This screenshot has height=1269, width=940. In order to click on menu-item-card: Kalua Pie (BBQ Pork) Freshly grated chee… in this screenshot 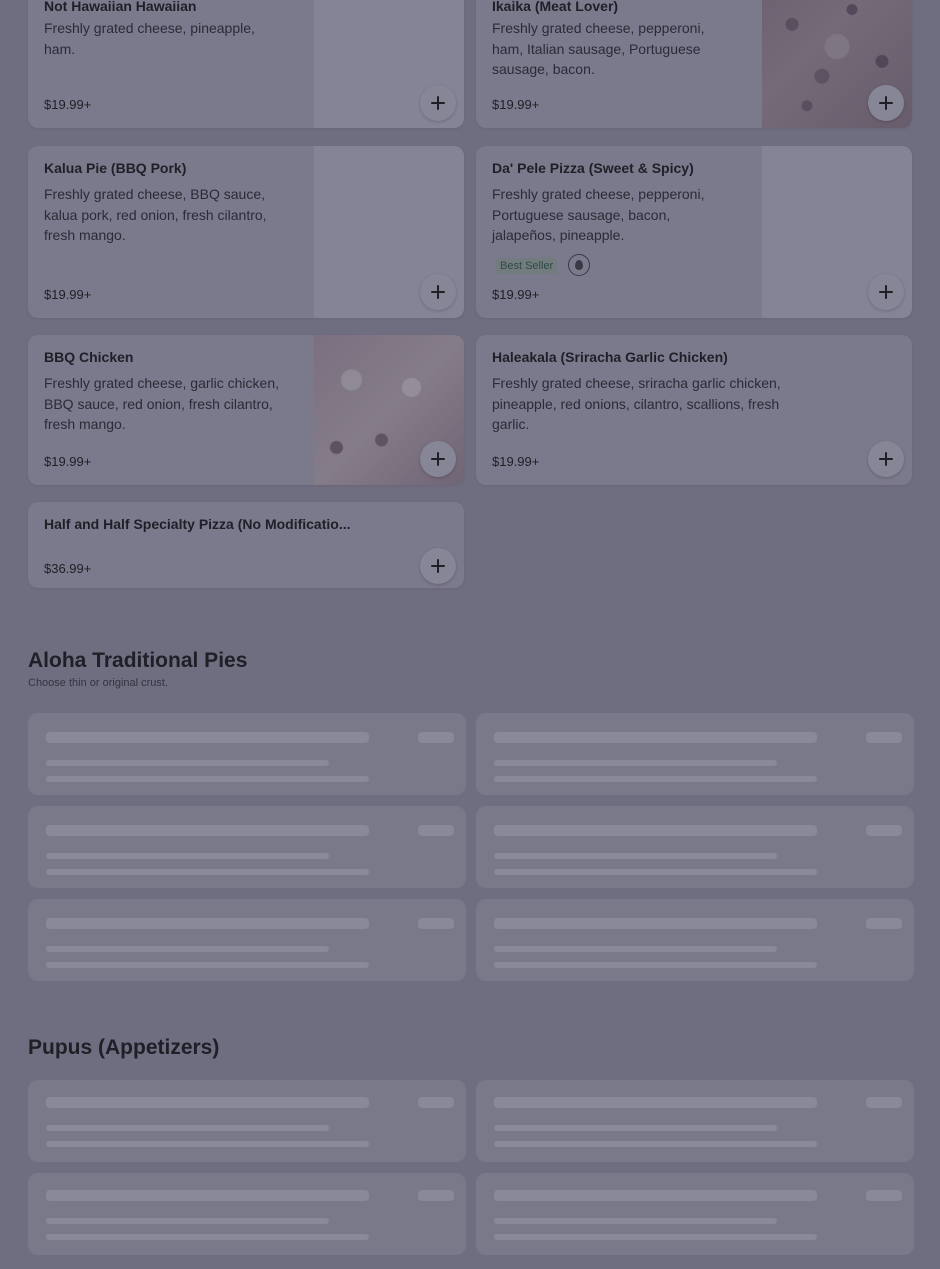, I will do `click(246, 232)`.